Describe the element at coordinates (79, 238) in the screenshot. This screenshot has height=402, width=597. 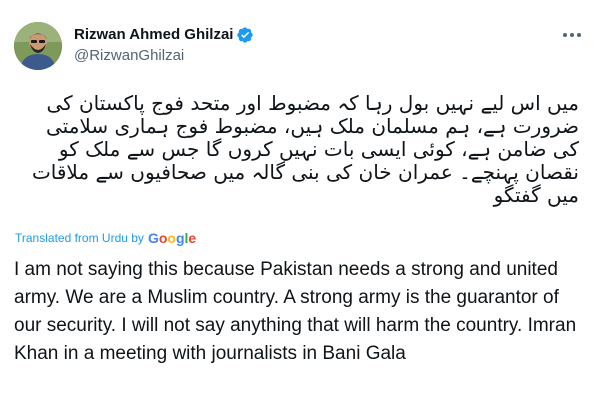
I see `translation-label: Translated from Urdu by` at that location.